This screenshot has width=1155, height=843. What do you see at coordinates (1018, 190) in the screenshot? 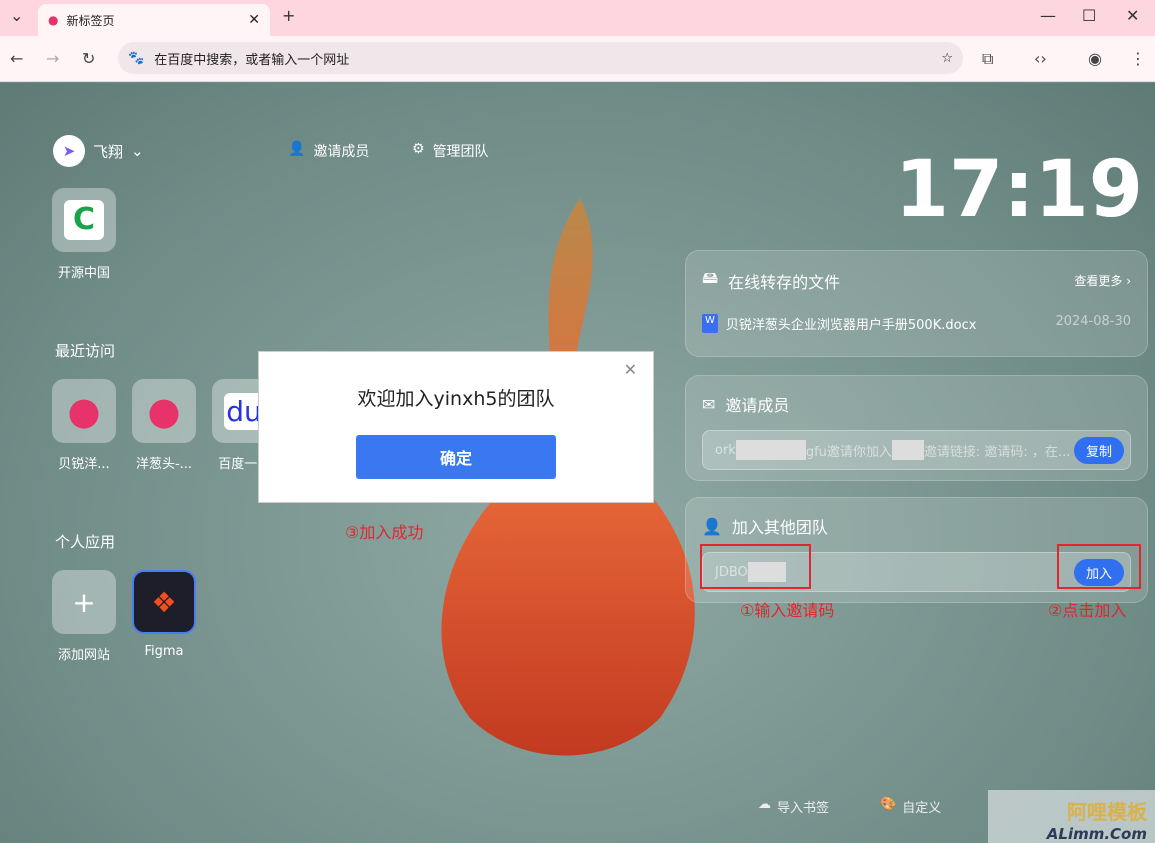
I see `clock: 17:19` at bounding box center [1018, 190].